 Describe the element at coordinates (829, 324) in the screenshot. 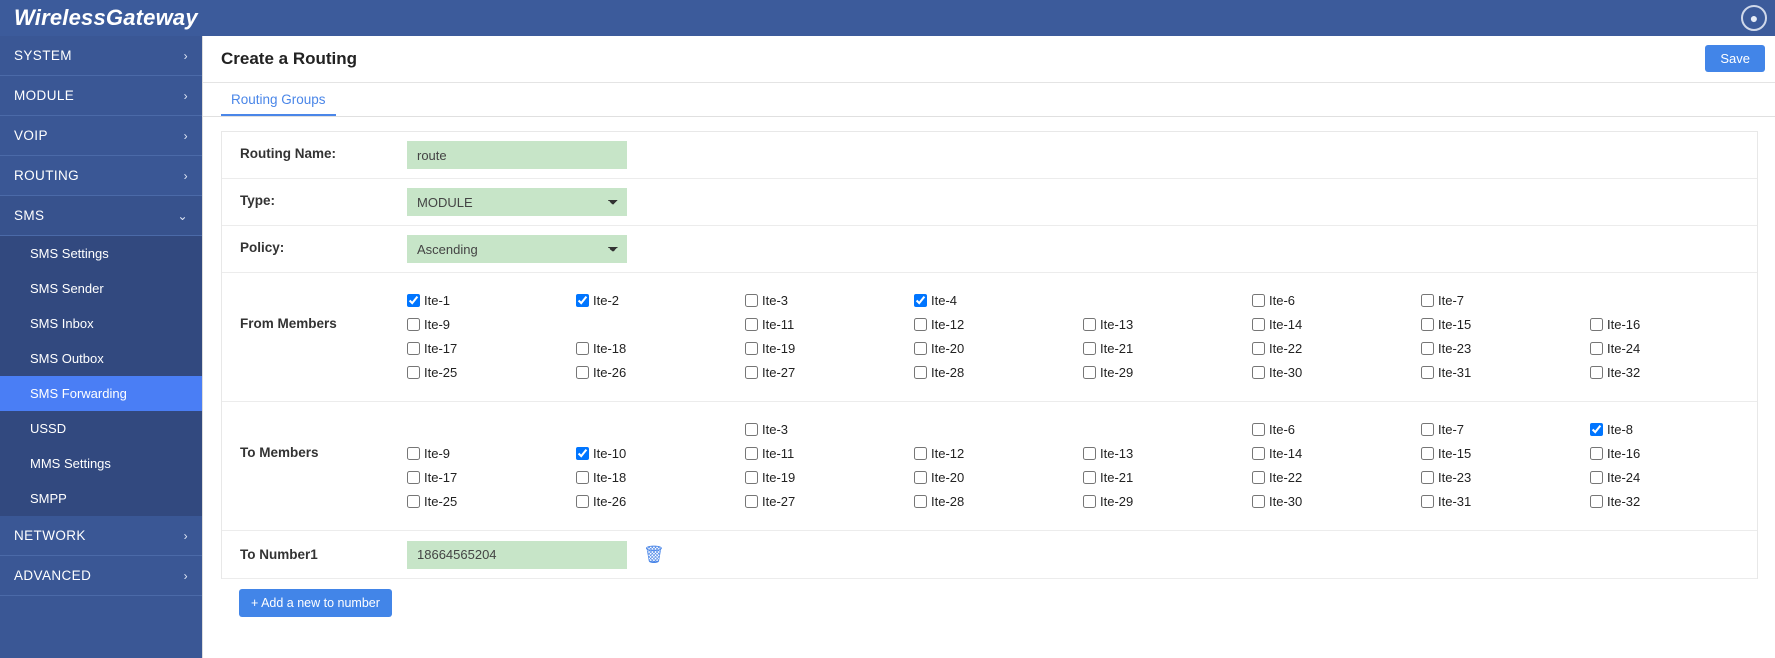

I see `from-member-cell: Ite-11` at that location.